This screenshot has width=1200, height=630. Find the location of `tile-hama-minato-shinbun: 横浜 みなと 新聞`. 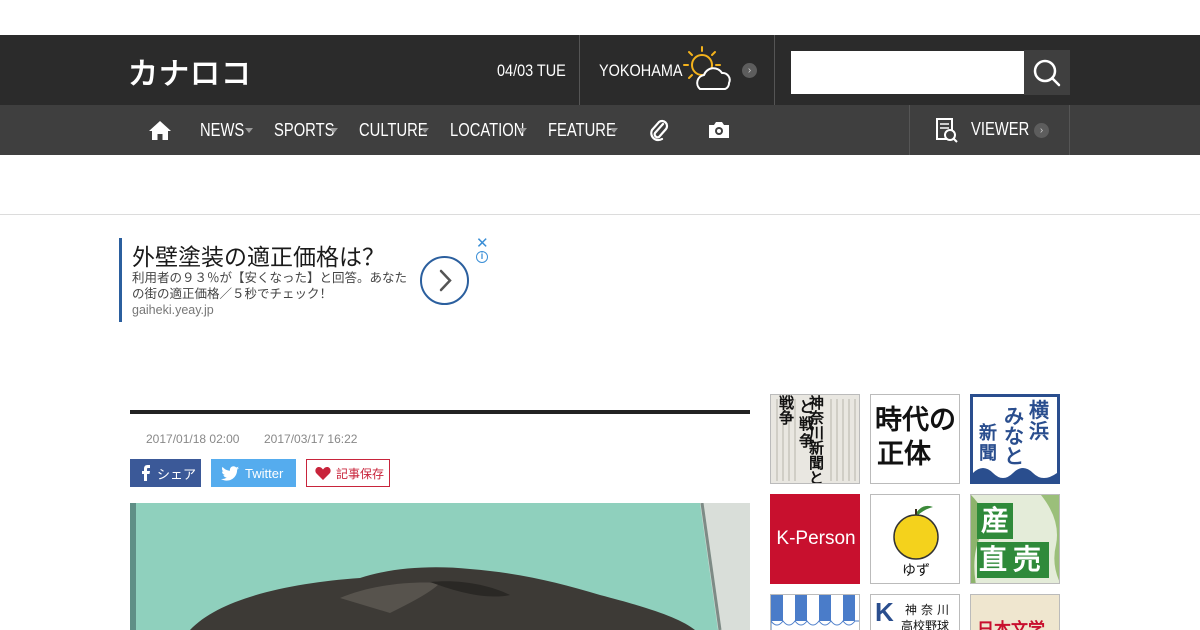

tile-hama-minato-shinbun: 横浜 みなと 新聞 is located at coordinates (1015, 439).